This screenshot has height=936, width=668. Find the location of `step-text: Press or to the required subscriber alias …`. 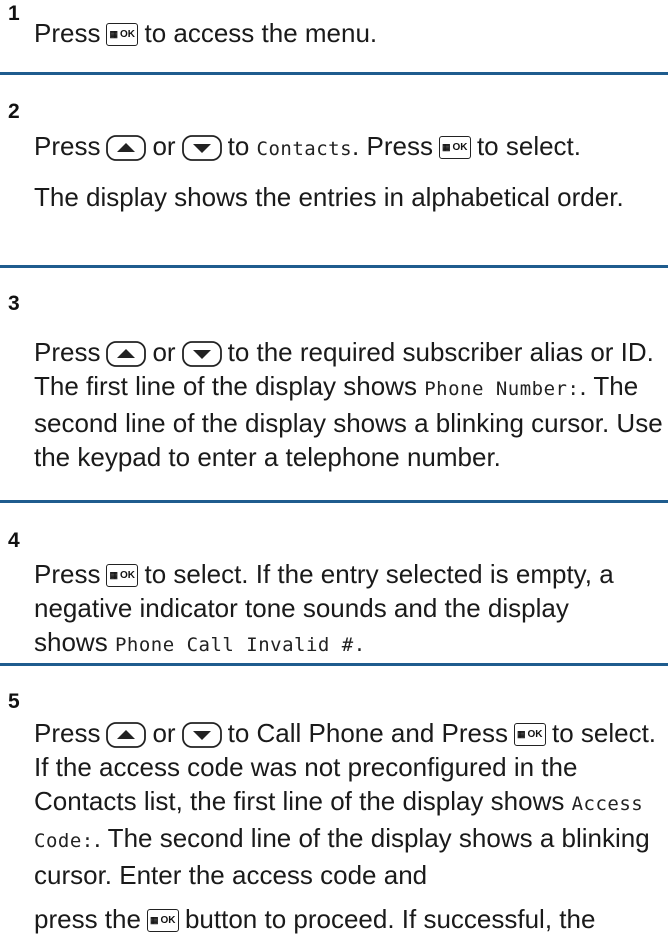

step-text: Press or to the required subscriber alias … is located at coordinates (348, 404).